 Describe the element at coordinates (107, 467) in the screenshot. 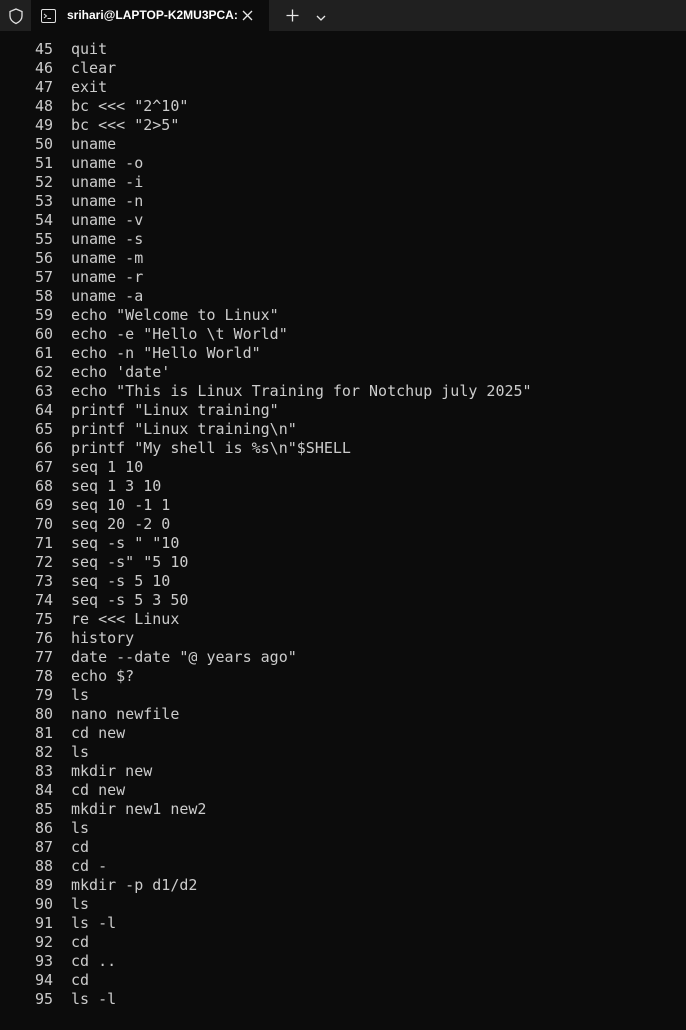

I see `history-command: seq 1 10` at that location.